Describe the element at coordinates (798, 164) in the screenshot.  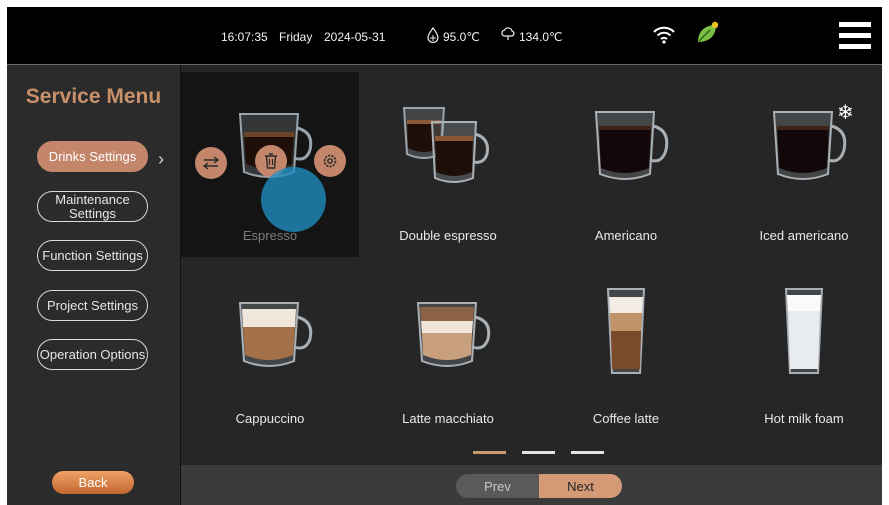
I see `drink-tile-iced-americano: ❄ Iced americano` at that location.